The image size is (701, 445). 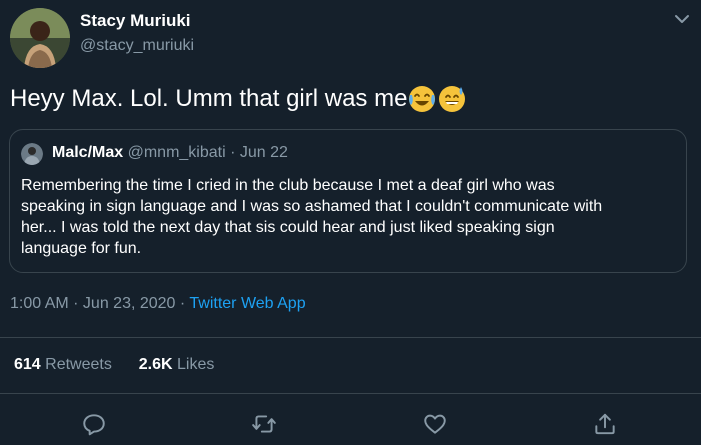 What do you see at coordinates (209, 98) in the screenshot?
I see `tweet-body: Heyy Max. Lol. Umm that girl was me` at bounding box center [209, 98].